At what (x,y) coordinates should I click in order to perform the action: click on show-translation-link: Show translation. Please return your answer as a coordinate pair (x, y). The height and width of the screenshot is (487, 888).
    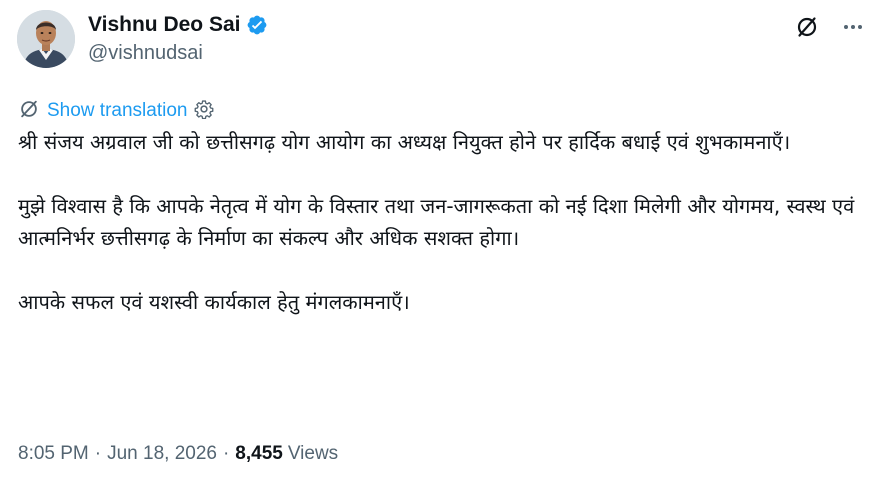
    Looking at the image, I should click on (117, 111).